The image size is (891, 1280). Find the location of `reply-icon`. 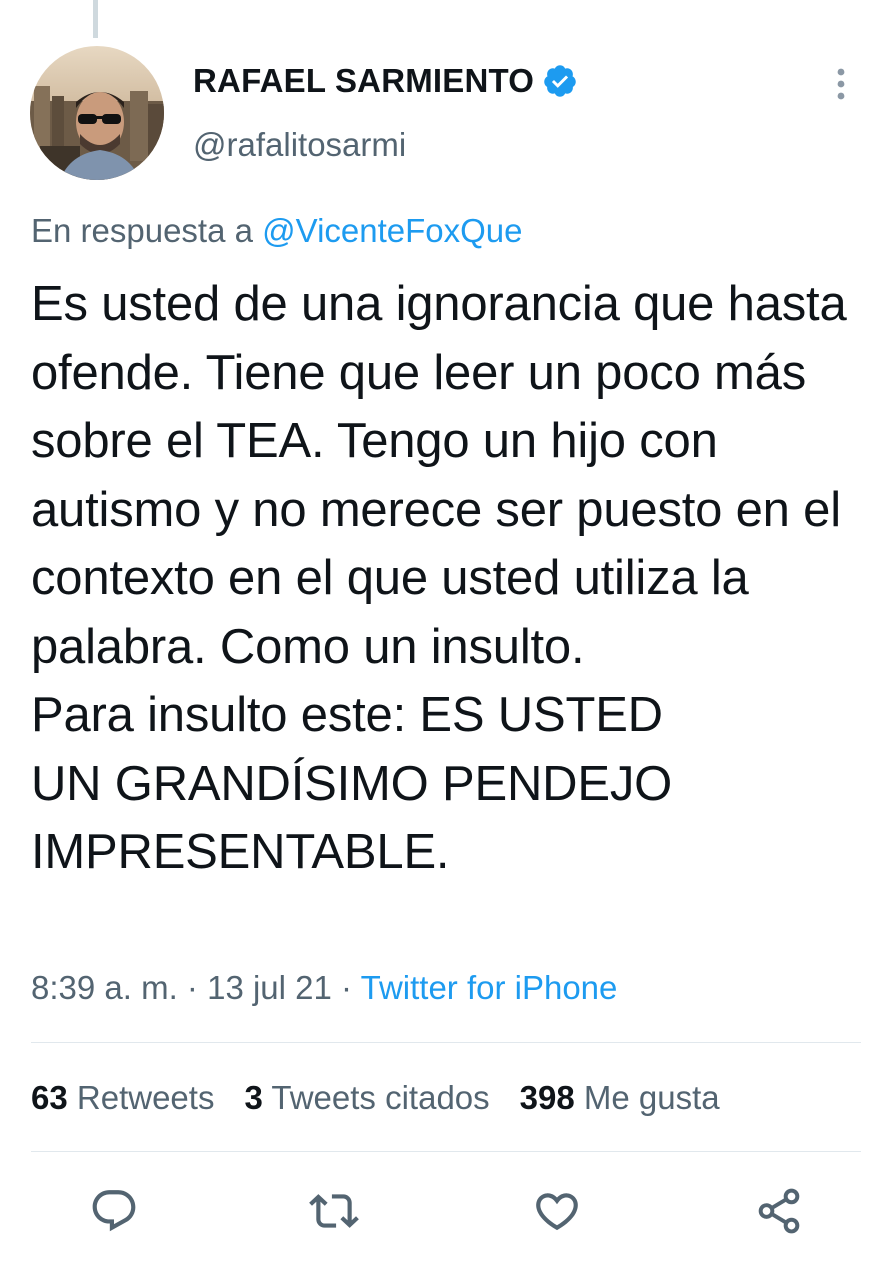

reply-icon is located at coordinates (114, 1211).